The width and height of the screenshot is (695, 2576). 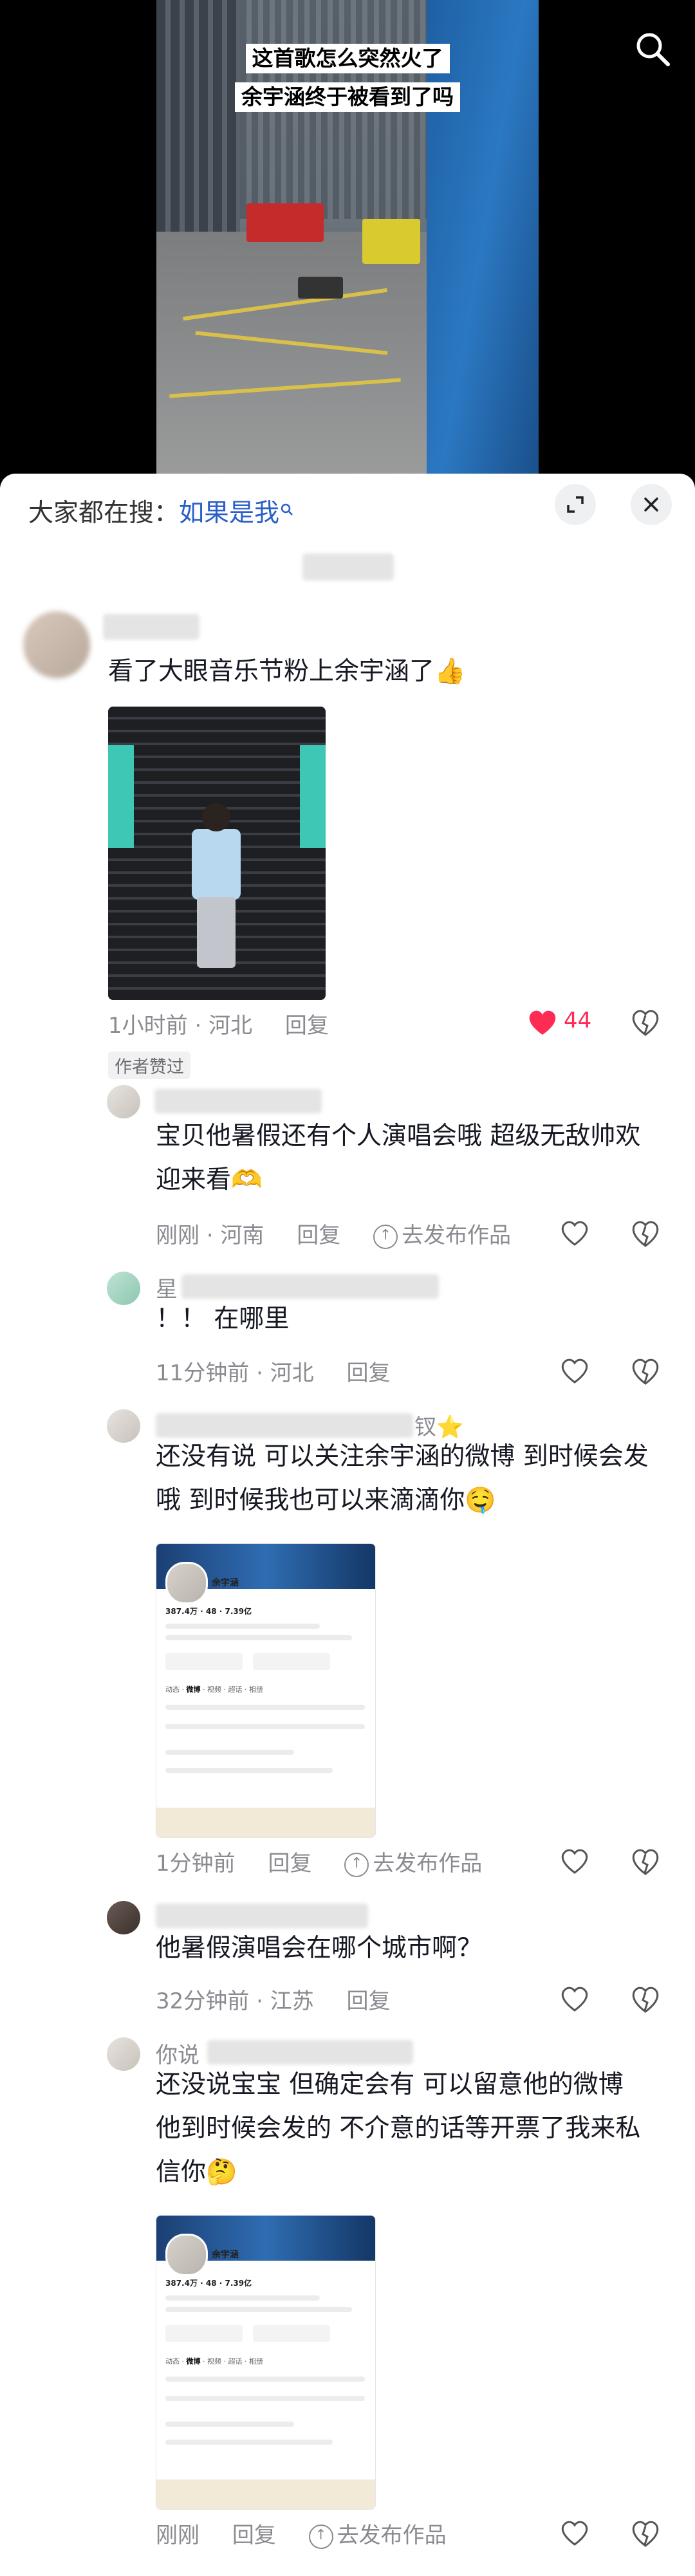 What do you see at coordinates (196, 1863) in the screenshot?
I see `reply-time: 1分钟前` at bounding box center [196, 1863].